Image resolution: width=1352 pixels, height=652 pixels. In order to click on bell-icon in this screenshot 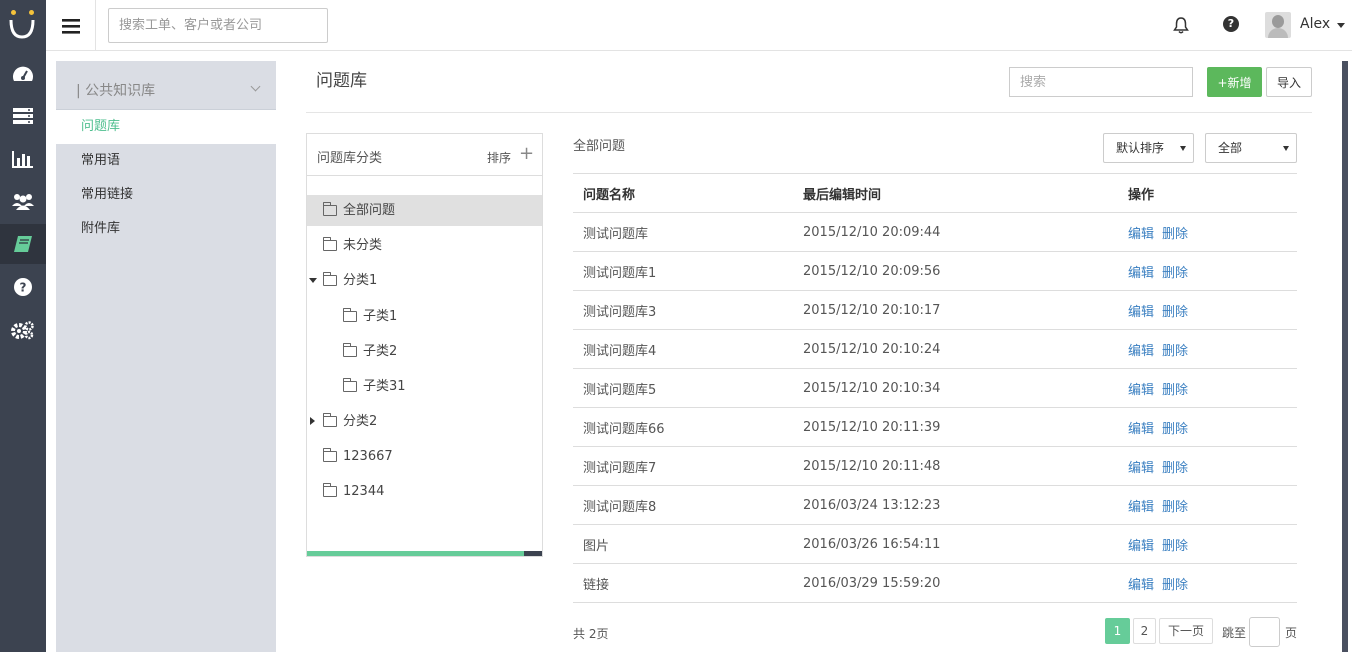, I will do `click(1181, 25)`.